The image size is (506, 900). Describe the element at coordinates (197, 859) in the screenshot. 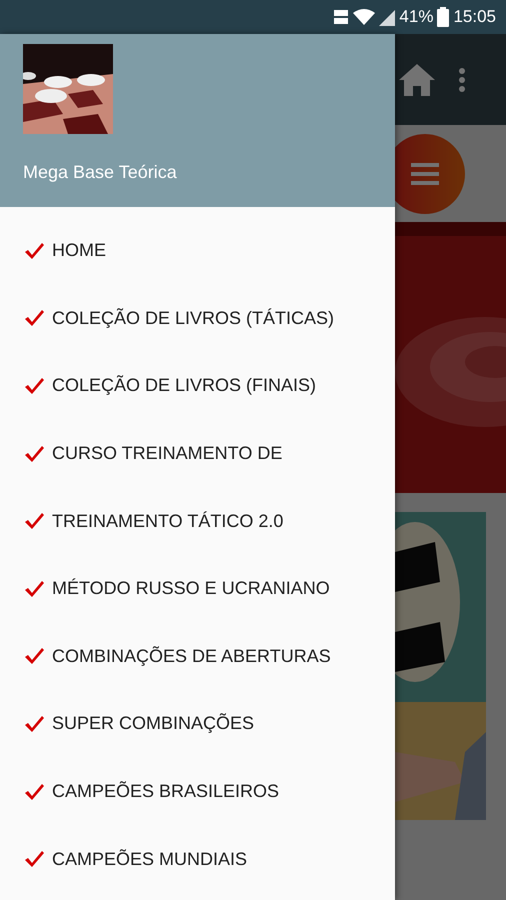

I see `menu-item: CAMPEÕES MUNDIAIS` at that location.